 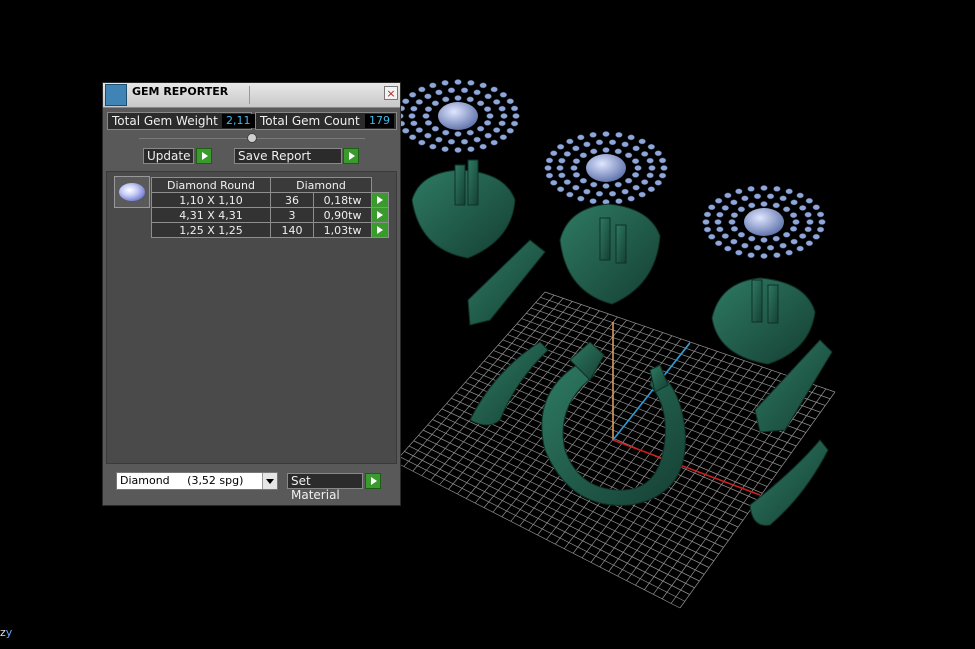 What do you see at coordinates (310, 121) in the screenshot?
I see `total-gem-count-label: Total Gem Count` at bounding box center [310, 121].